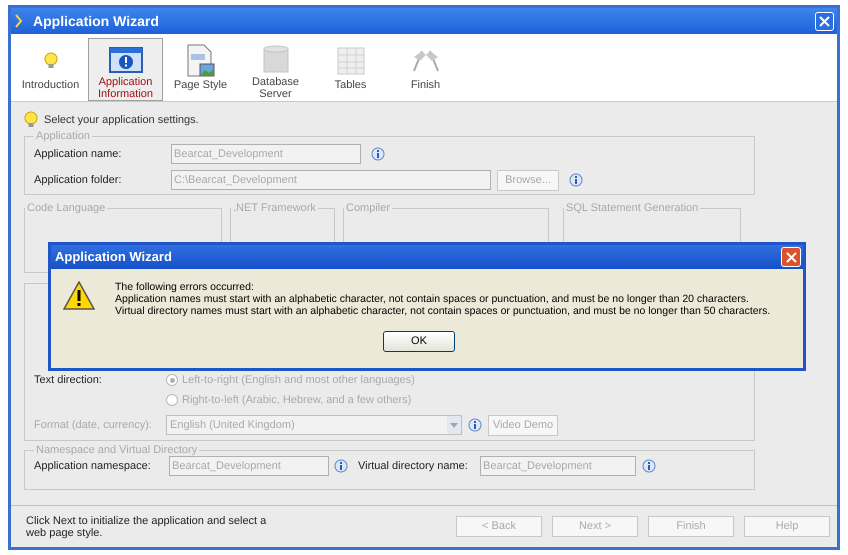 Image resolution: width=848 pixels, height=555 pixels. I want to click on group-label: SQL Statement Generation, so click(632, 208).